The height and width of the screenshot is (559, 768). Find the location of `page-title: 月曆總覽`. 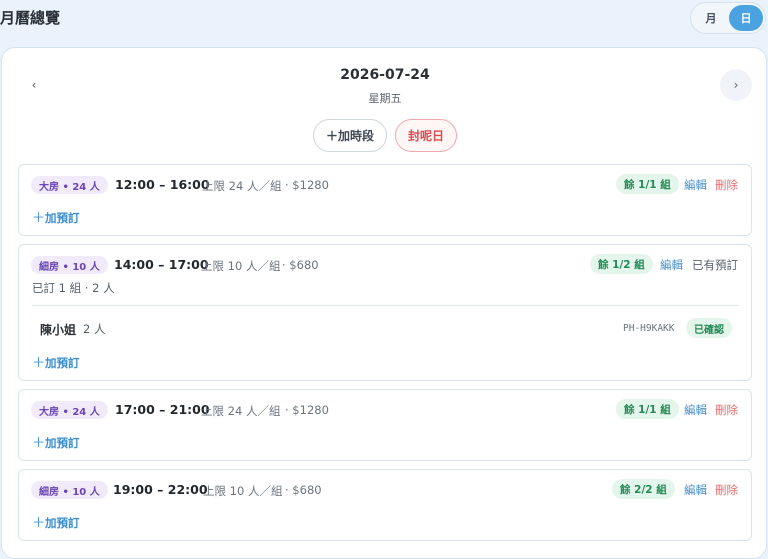

page-title: 月曆總覽 is located at coordinates (30, 18).